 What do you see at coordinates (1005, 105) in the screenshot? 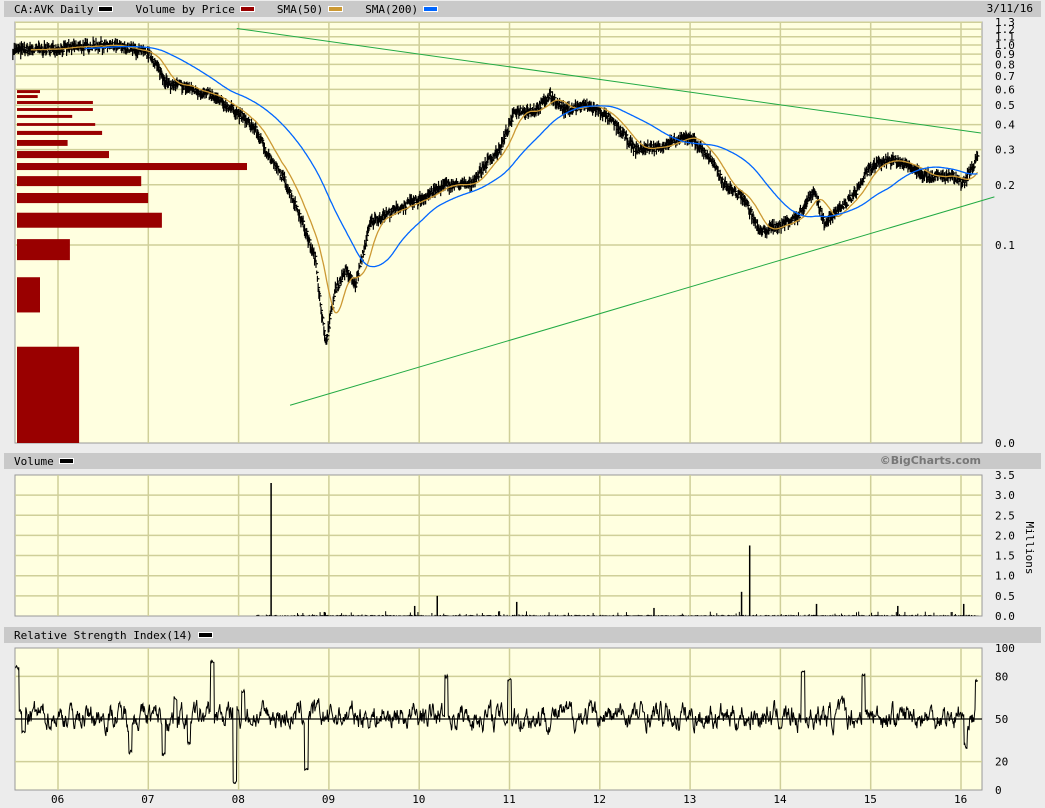
I see `price-tick-label: 0.5` at bounding box center [1005, 105].